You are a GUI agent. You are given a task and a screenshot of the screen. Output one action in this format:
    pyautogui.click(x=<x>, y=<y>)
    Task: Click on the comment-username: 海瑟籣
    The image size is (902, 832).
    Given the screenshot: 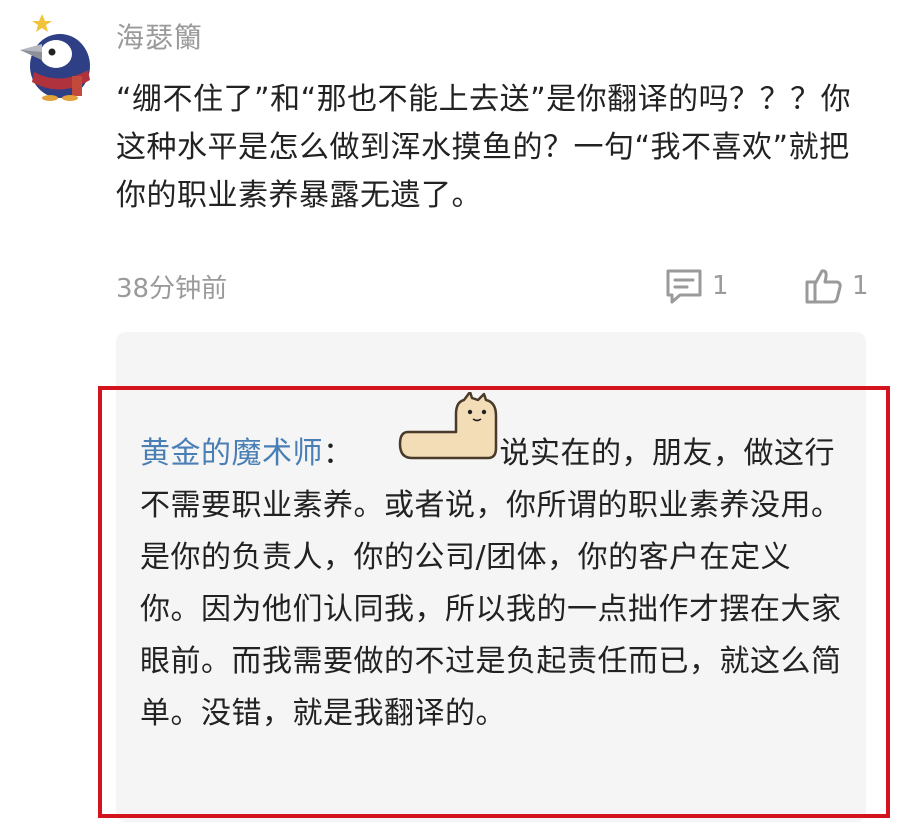 What is the action you would take?
    pyautogui.click(x=159, y=36)
    